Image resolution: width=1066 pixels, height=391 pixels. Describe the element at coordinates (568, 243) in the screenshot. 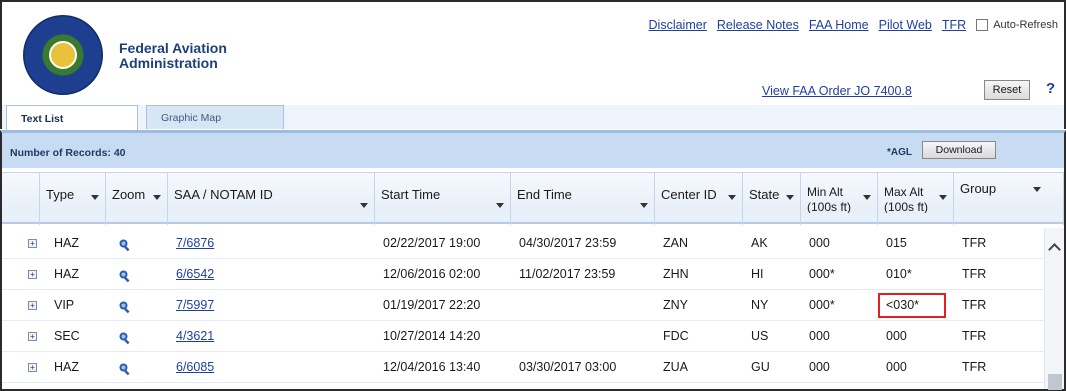

I see `cell-end-time: 04/30/2017 23:59` at that location.